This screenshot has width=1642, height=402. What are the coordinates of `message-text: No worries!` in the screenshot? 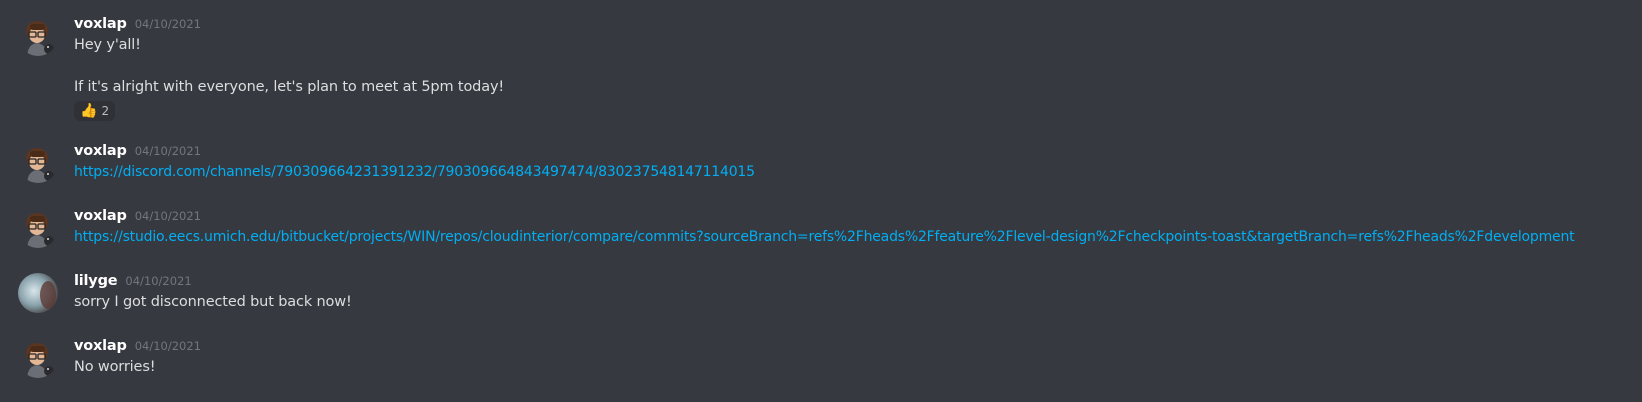 It's located at (115, 367).